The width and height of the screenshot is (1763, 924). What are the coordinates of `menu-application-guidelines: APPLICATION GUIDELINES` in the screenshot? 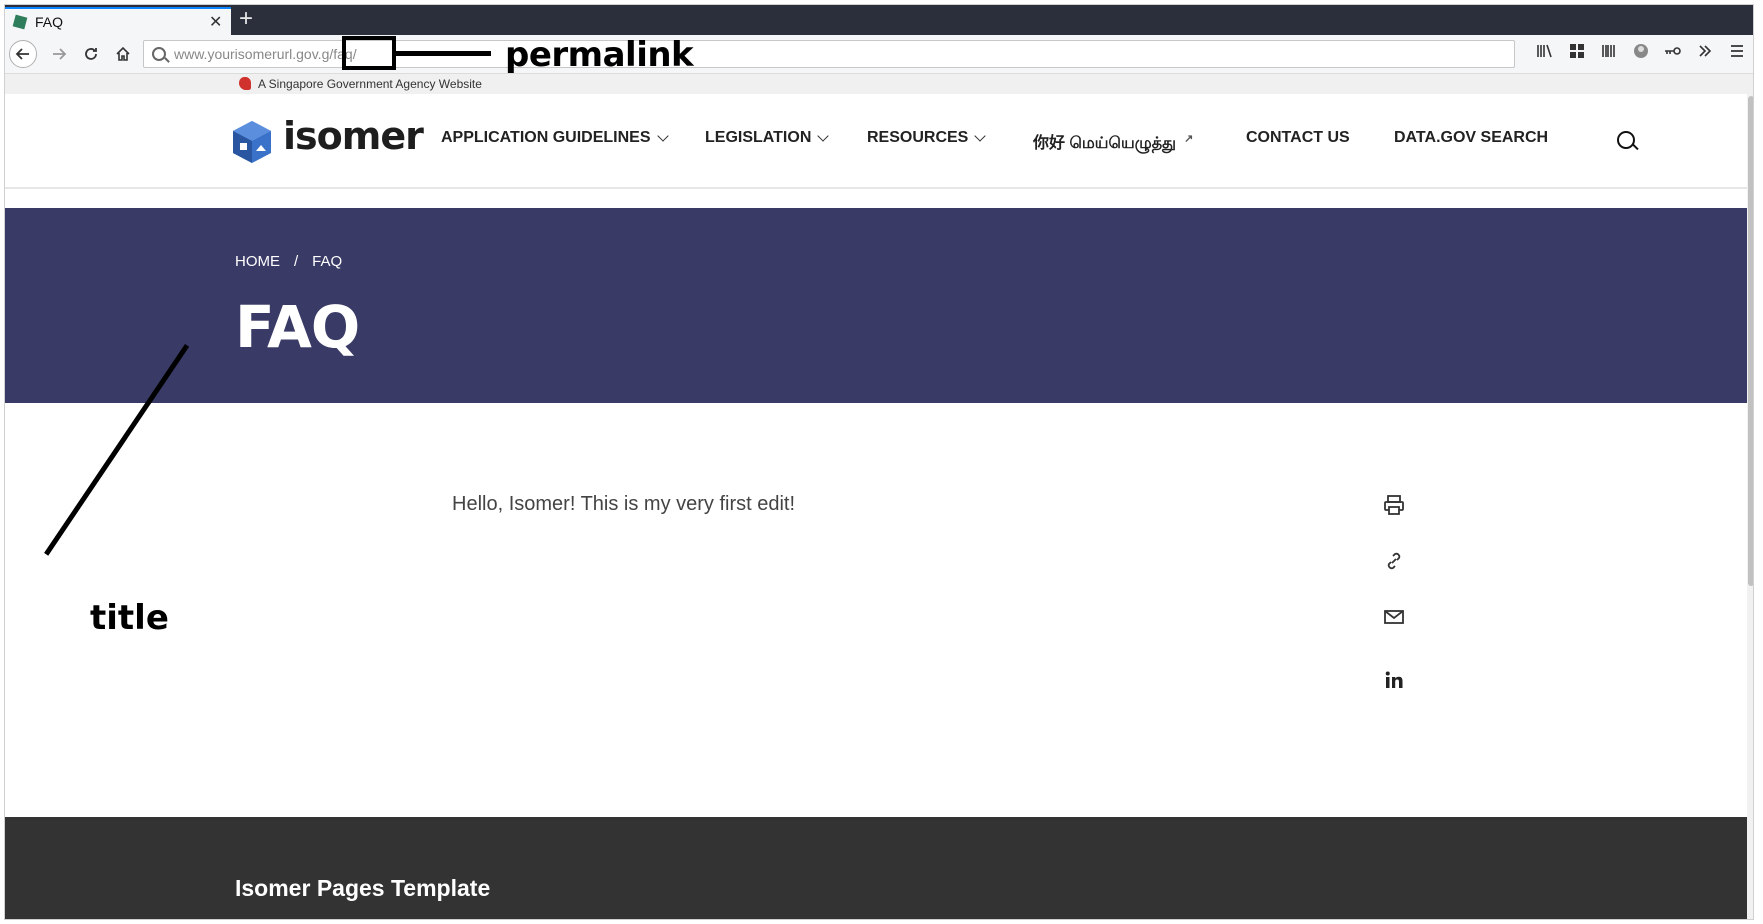 It's located at (555, 138).